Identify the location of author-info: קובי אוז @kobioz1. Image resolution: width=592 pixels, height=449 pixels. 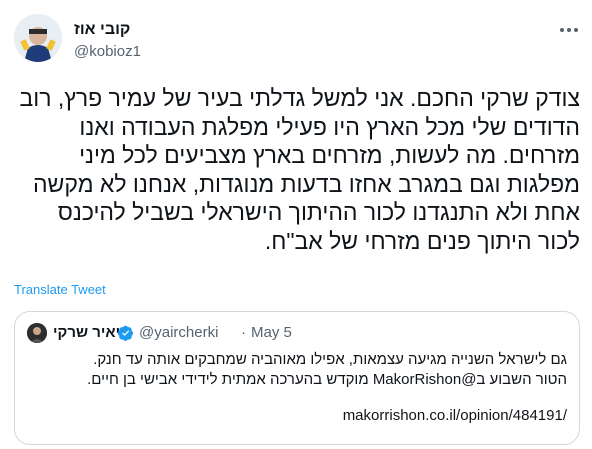
(107, 41).